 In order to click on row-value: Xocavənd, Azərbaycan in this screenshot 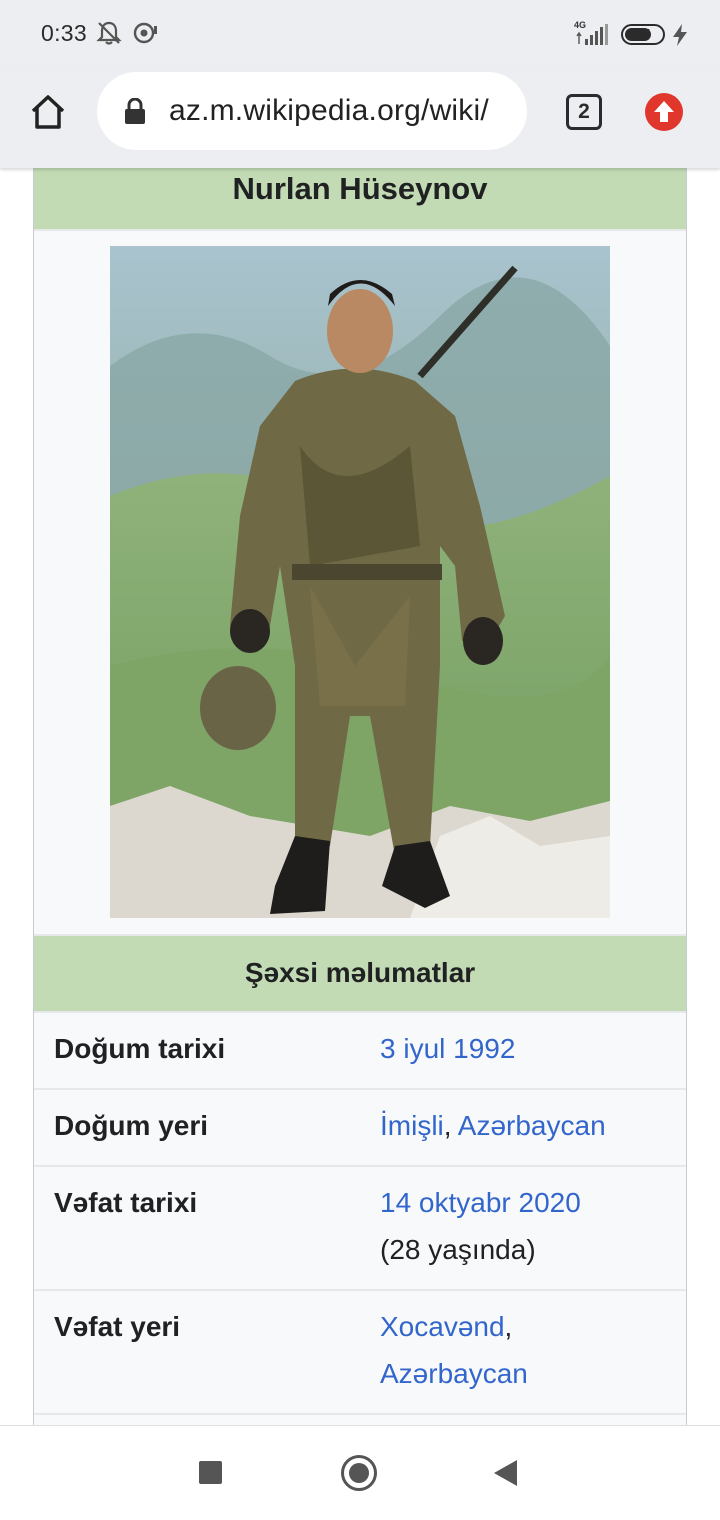, I will do `click(454, 1350)`.